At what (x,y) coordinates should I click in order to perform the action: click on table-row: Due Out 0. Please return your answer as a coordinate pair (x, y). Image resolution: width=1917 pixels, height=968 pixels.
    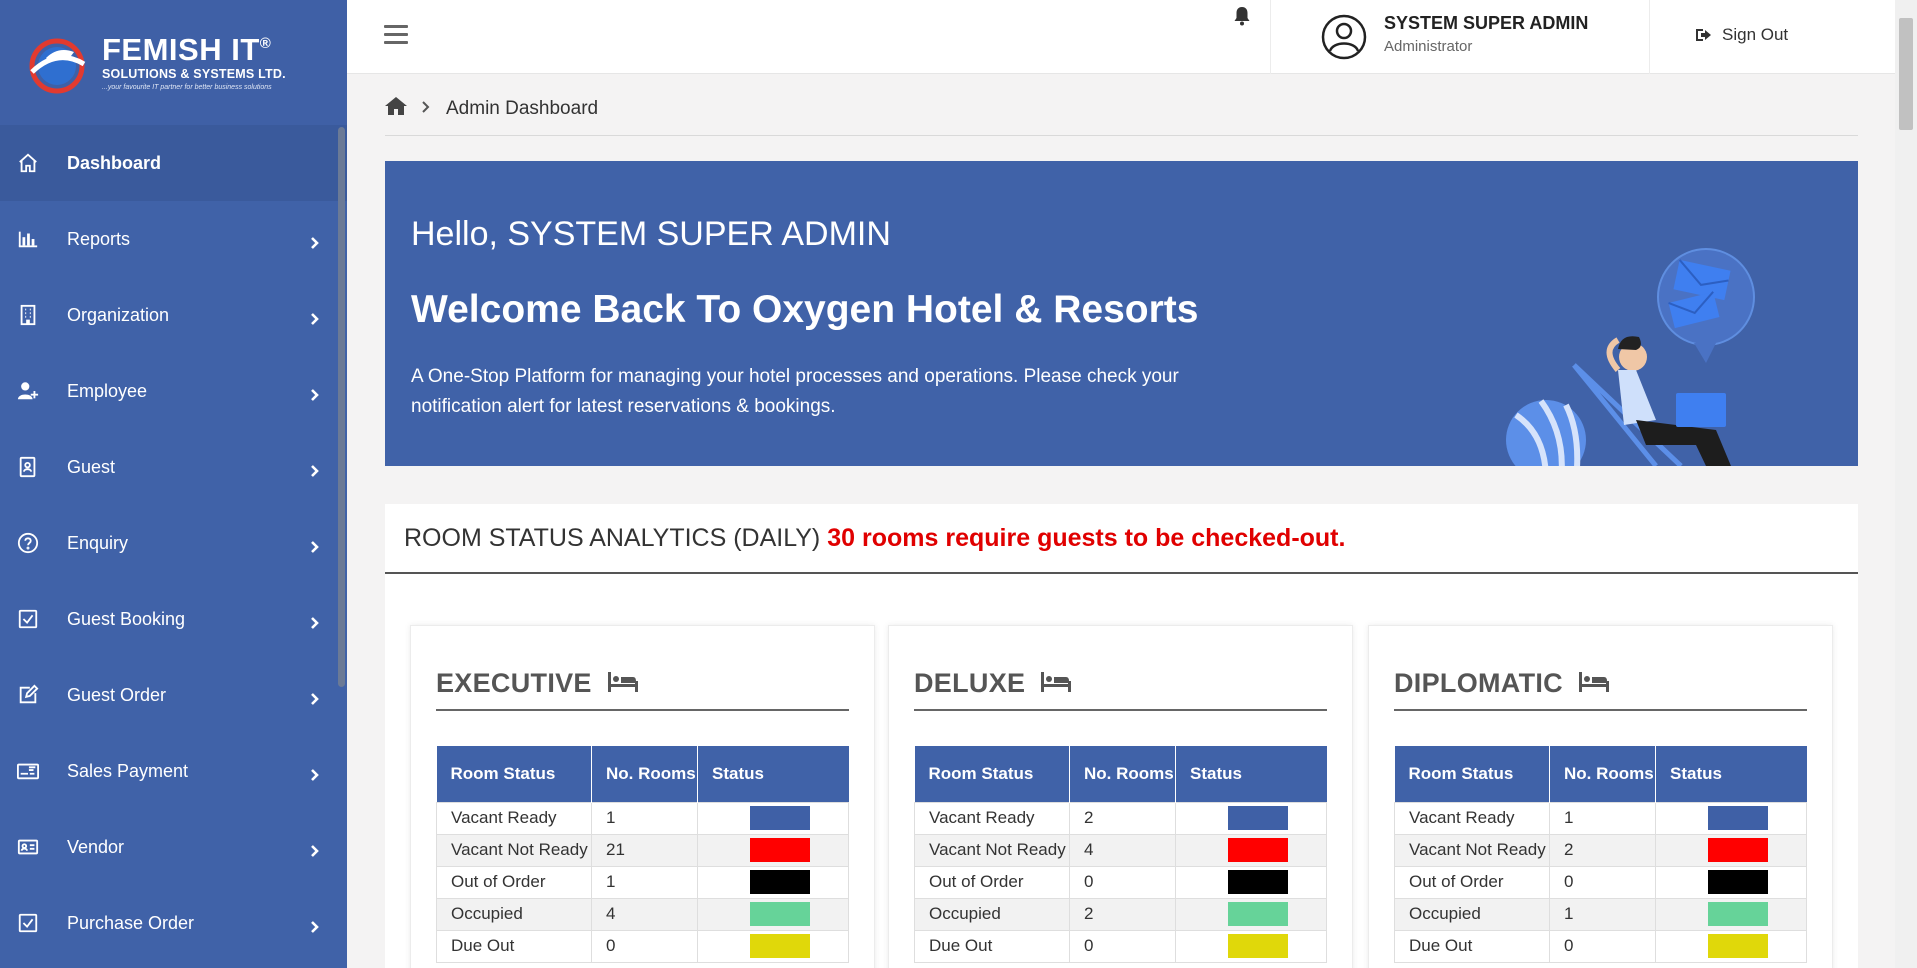
    Looking at the image, I should click on (642, 946).